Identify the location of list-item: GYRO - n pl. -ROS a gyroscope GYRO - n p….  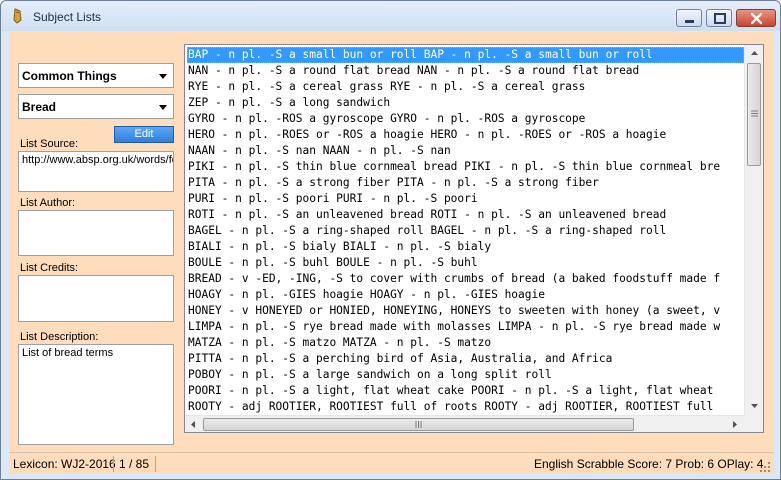
(465, 119).